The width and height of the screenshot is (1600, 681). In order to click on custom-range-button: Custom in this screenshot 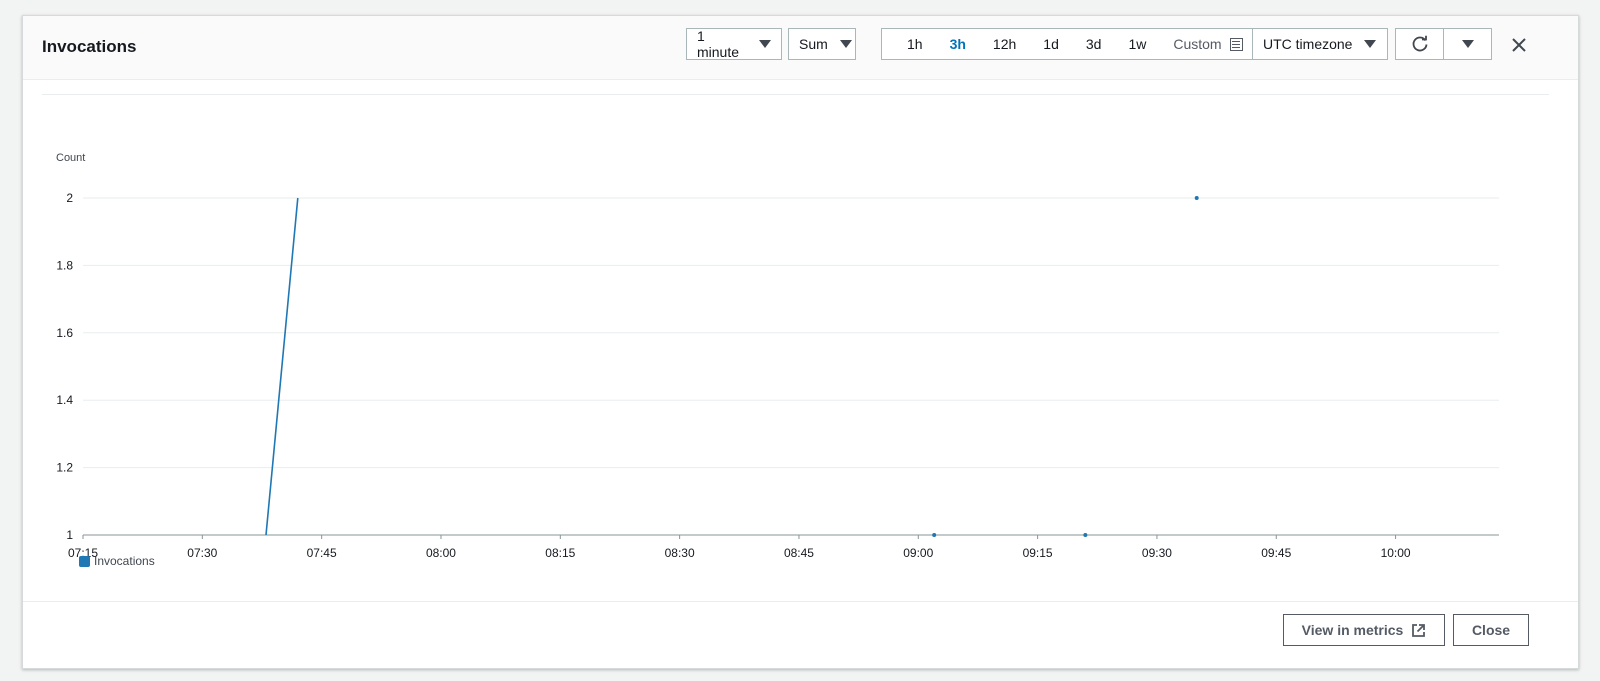, I will do `click(1208, 44)`.